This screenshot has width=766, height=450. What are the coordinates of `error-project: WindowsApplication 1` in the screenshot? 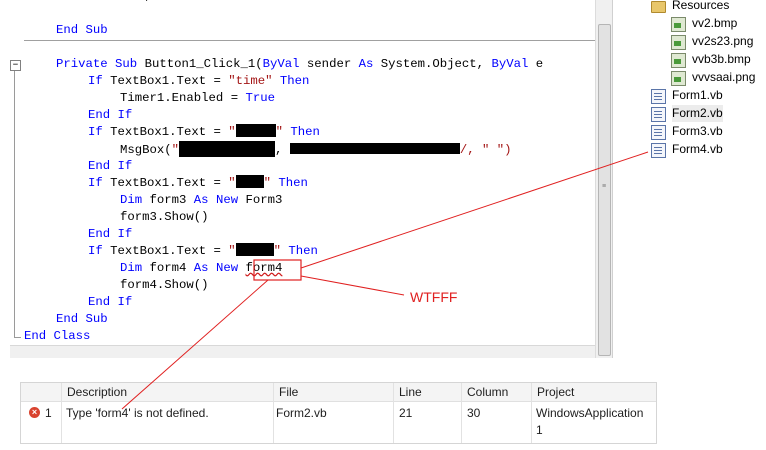 It's located at (589, 422).